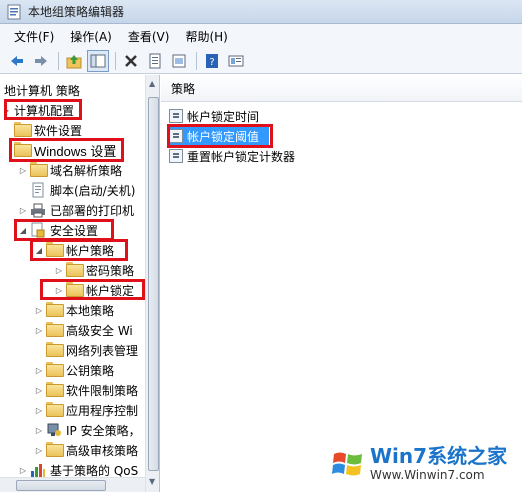 This screenshot has height=492, width=522. I want to click on tree-item-label: 地计算机 策略, so click(42, 90).